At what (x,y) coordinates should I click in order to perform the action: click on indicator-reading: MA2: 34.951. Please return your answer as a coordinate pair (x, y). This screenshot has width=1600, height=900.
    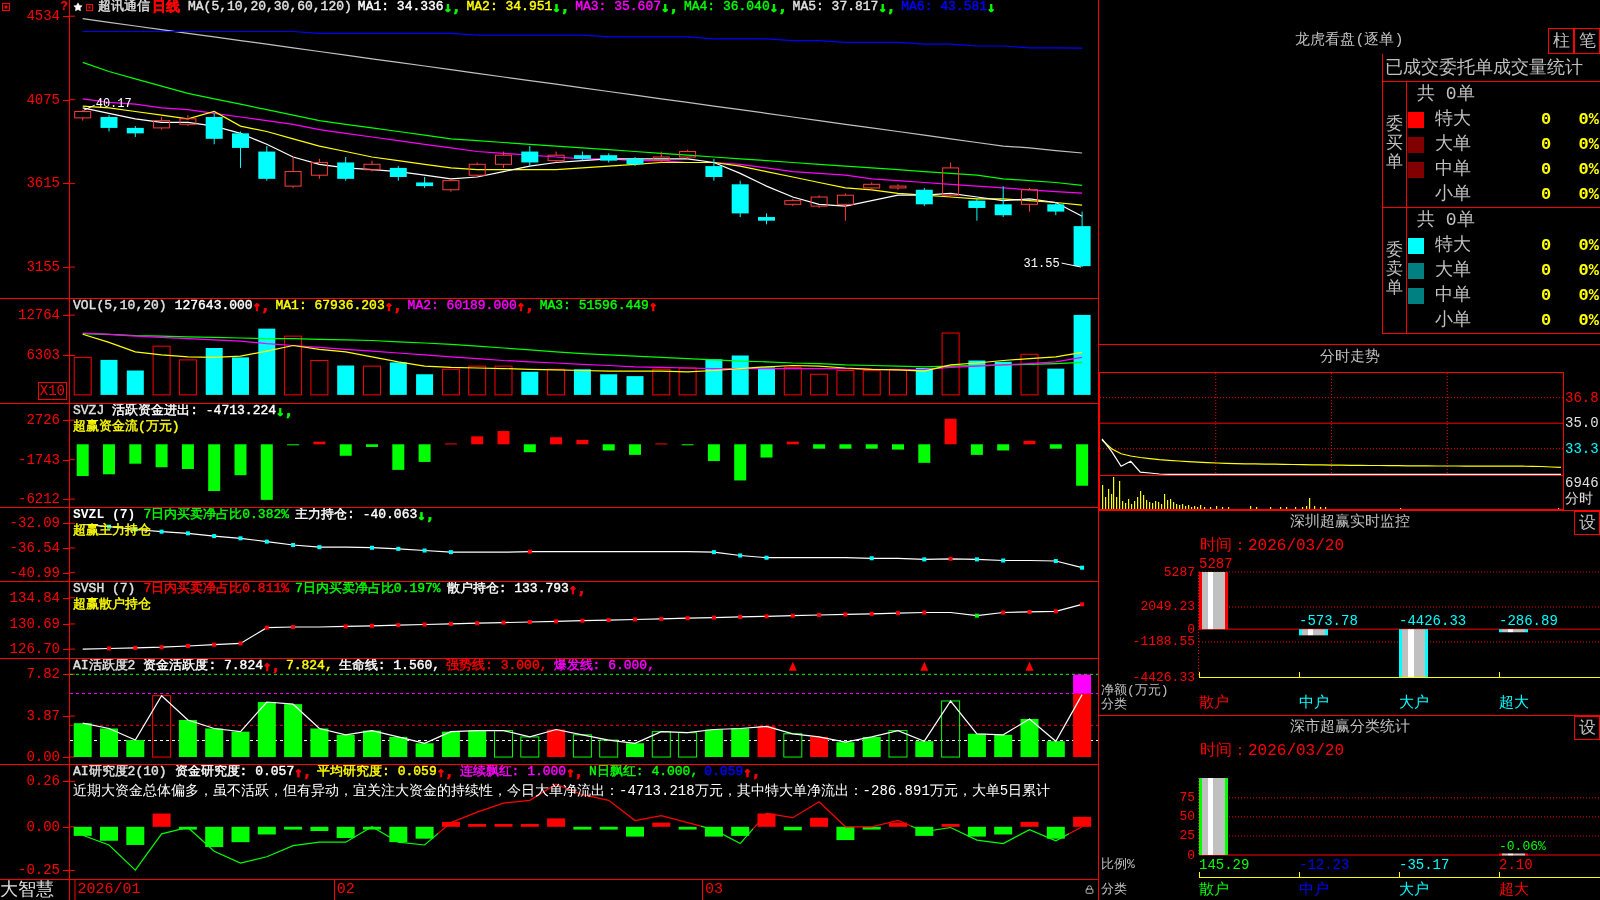
    Looking at the image, I should click on (509, 7).